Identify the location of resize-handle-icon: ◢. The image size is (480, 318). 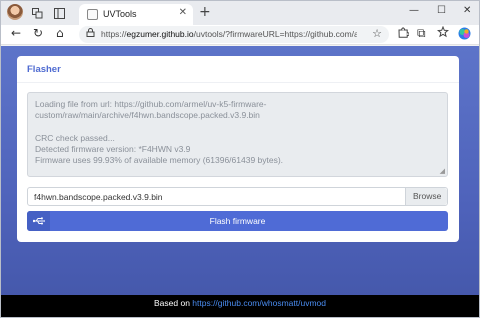
(442, 171).